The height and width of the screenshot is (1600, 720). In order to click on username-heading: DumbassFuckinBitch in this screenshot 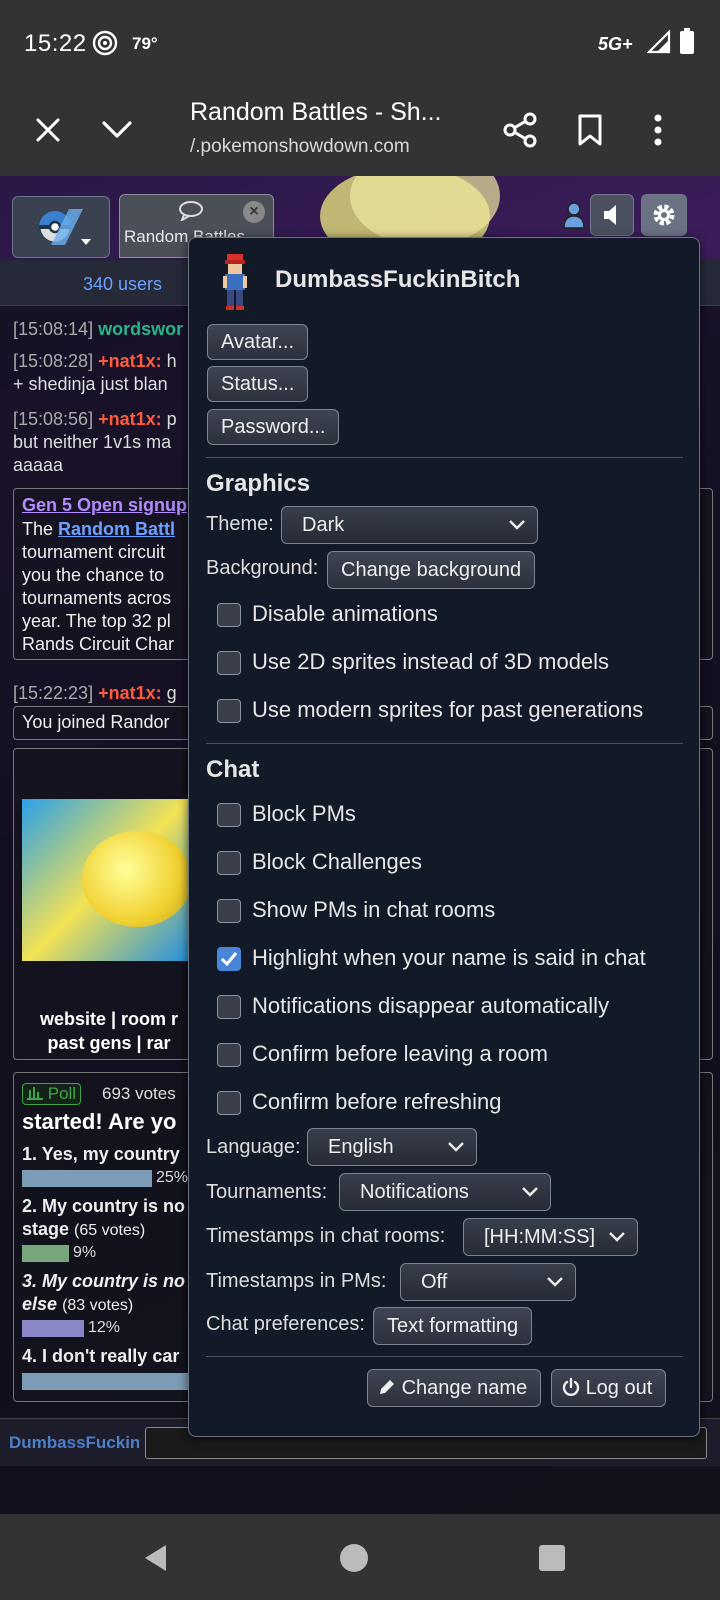, I will do `click(398, 279)`.